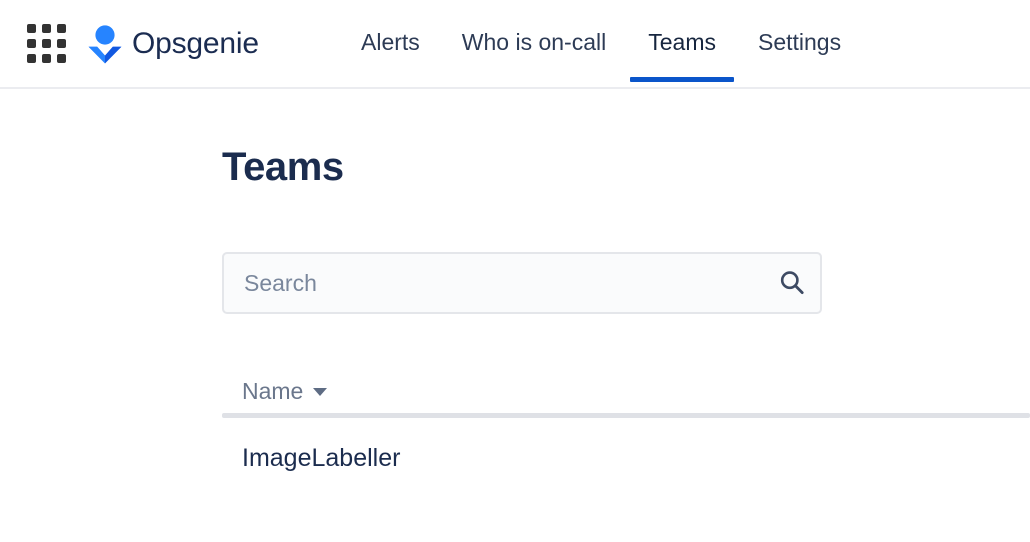 The height and width of the screenshot is (542, 1030). I want to click on nav-item-label: Who is on-call, so click(534, 42).